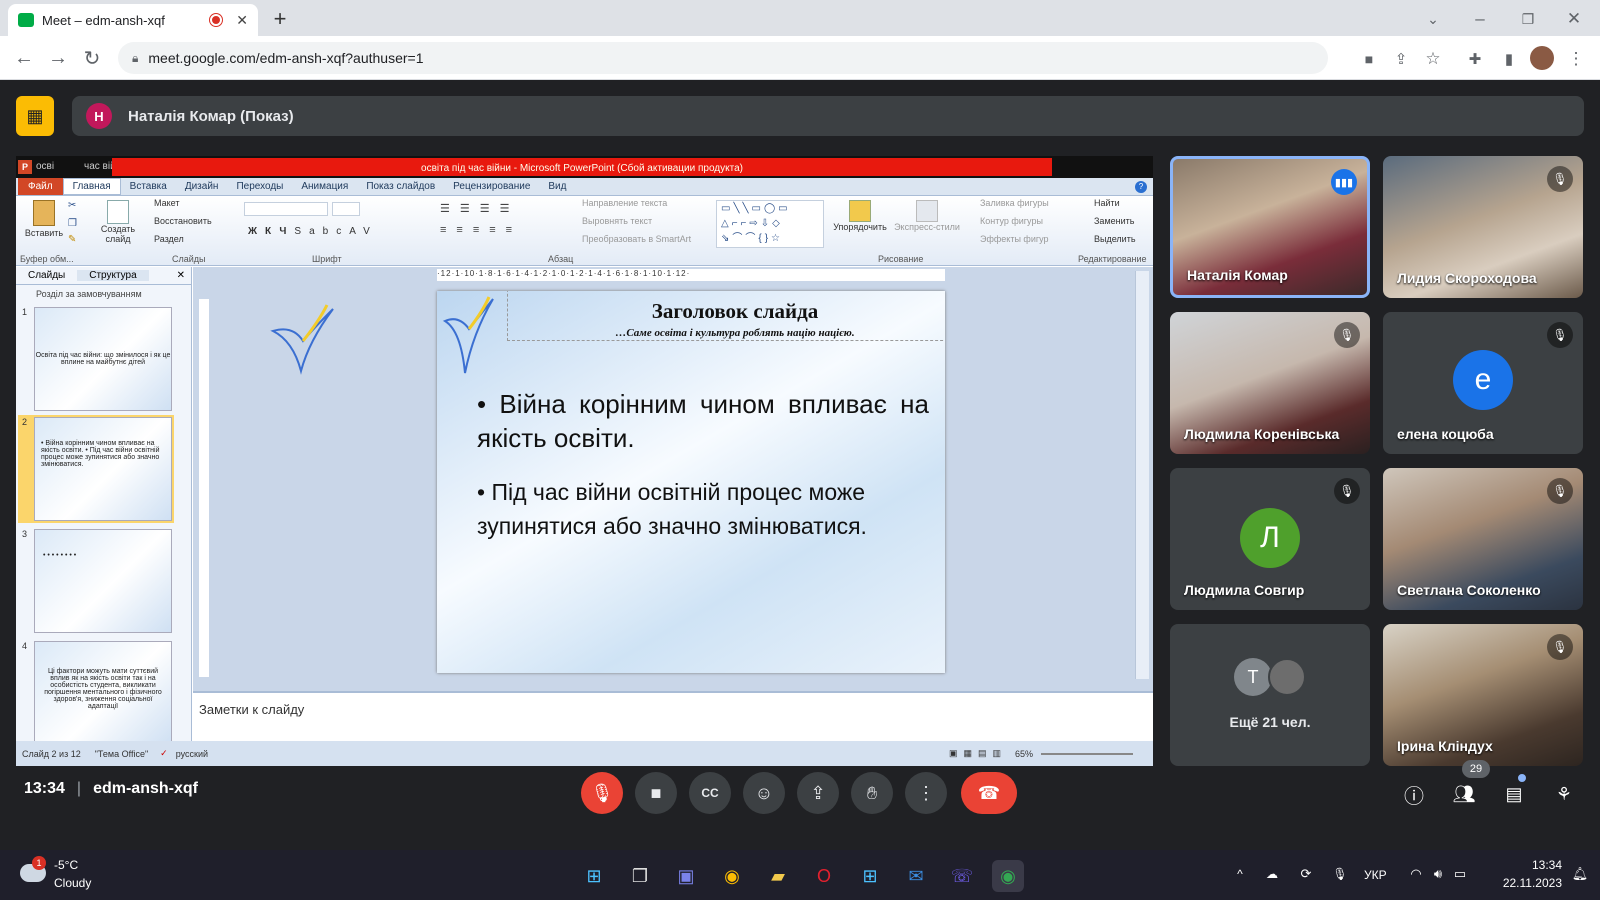  I want to click on ribbon-tab-insert: Вставка, so click(148, 186).